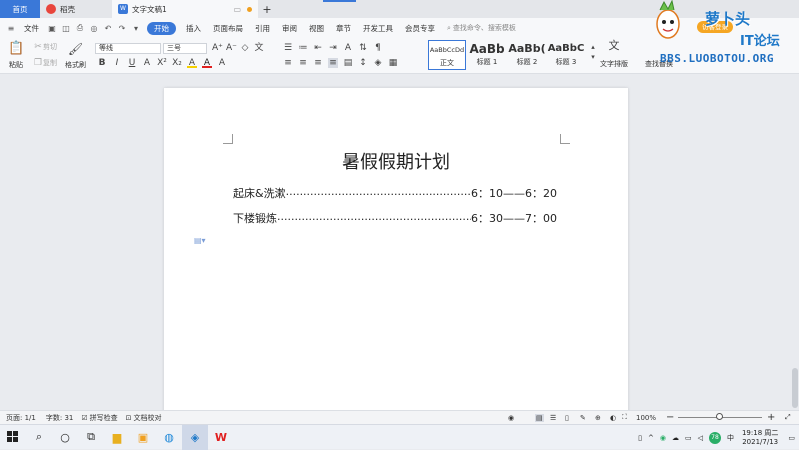 Image resolution: width=799 pixels, height=450 pixels. I want to click on zoom-level: 100%, so click(646, 418).